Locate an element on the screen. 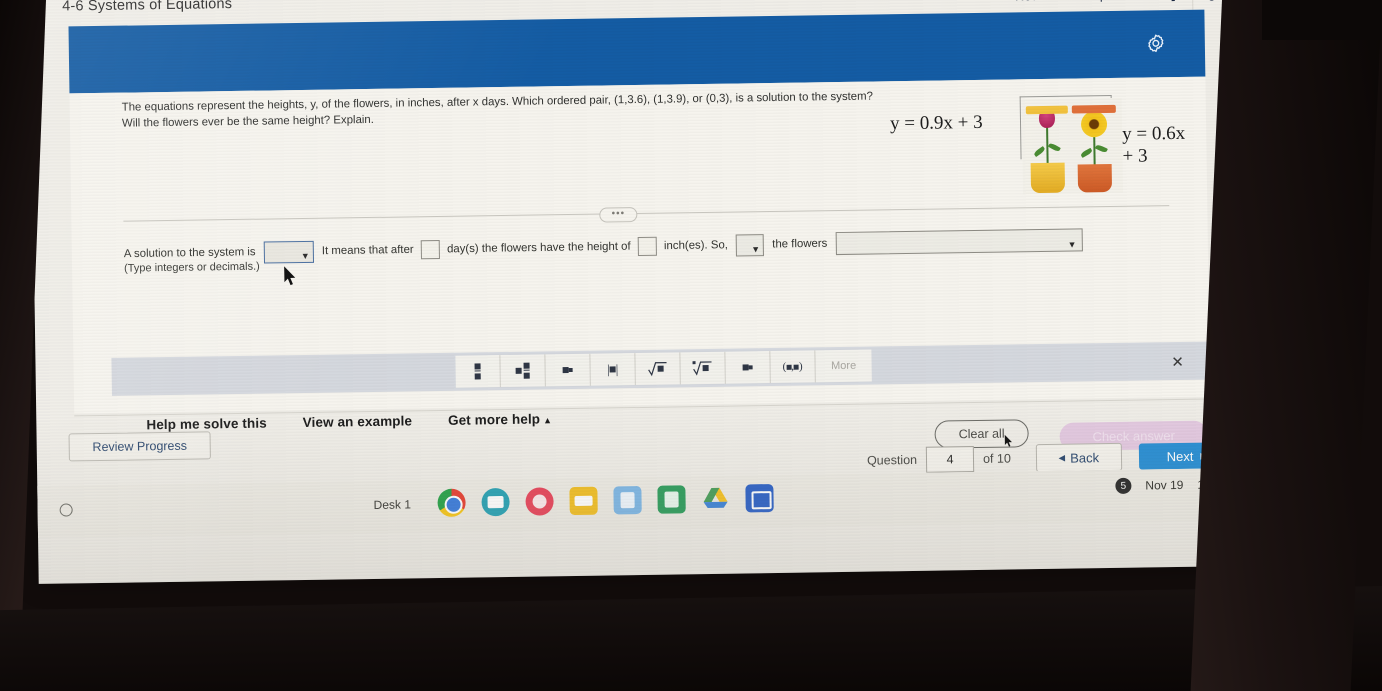  exponent-button is located at coordinates (568, 370).